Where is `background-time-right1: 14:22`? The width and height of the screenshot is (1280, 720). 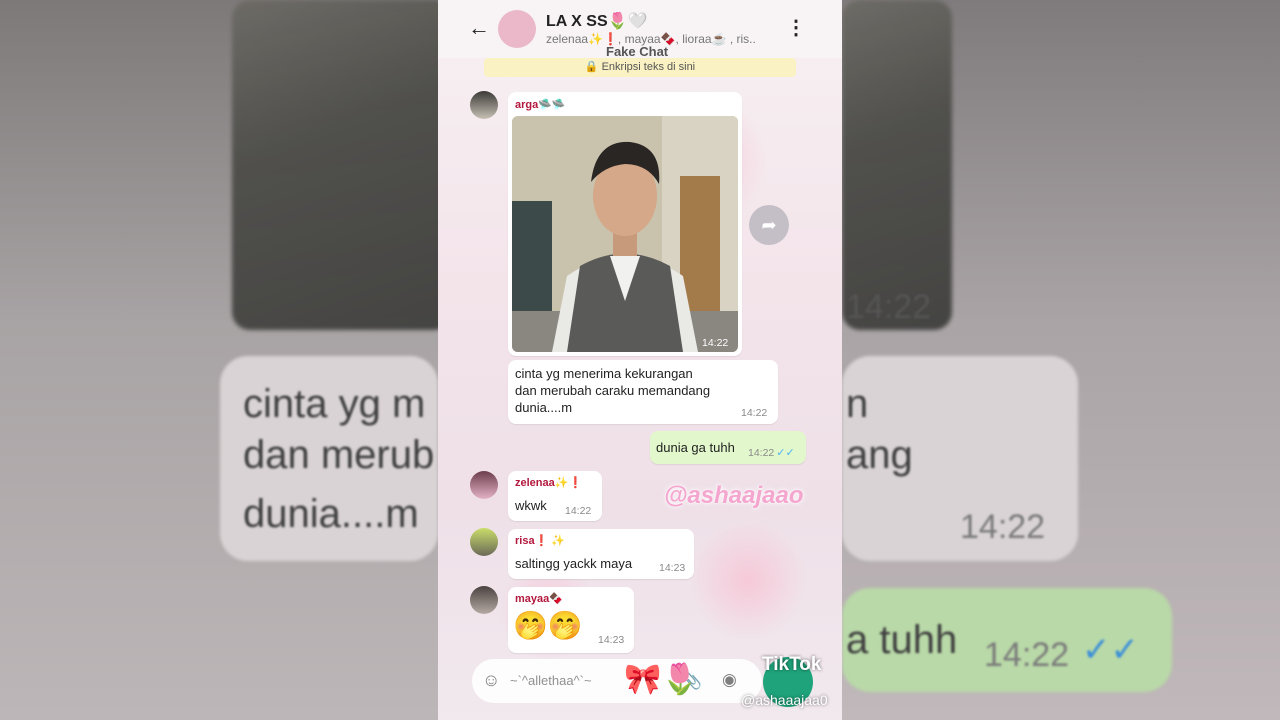
background-time-right1: 14:22 is located at coordinates (1003, 527).